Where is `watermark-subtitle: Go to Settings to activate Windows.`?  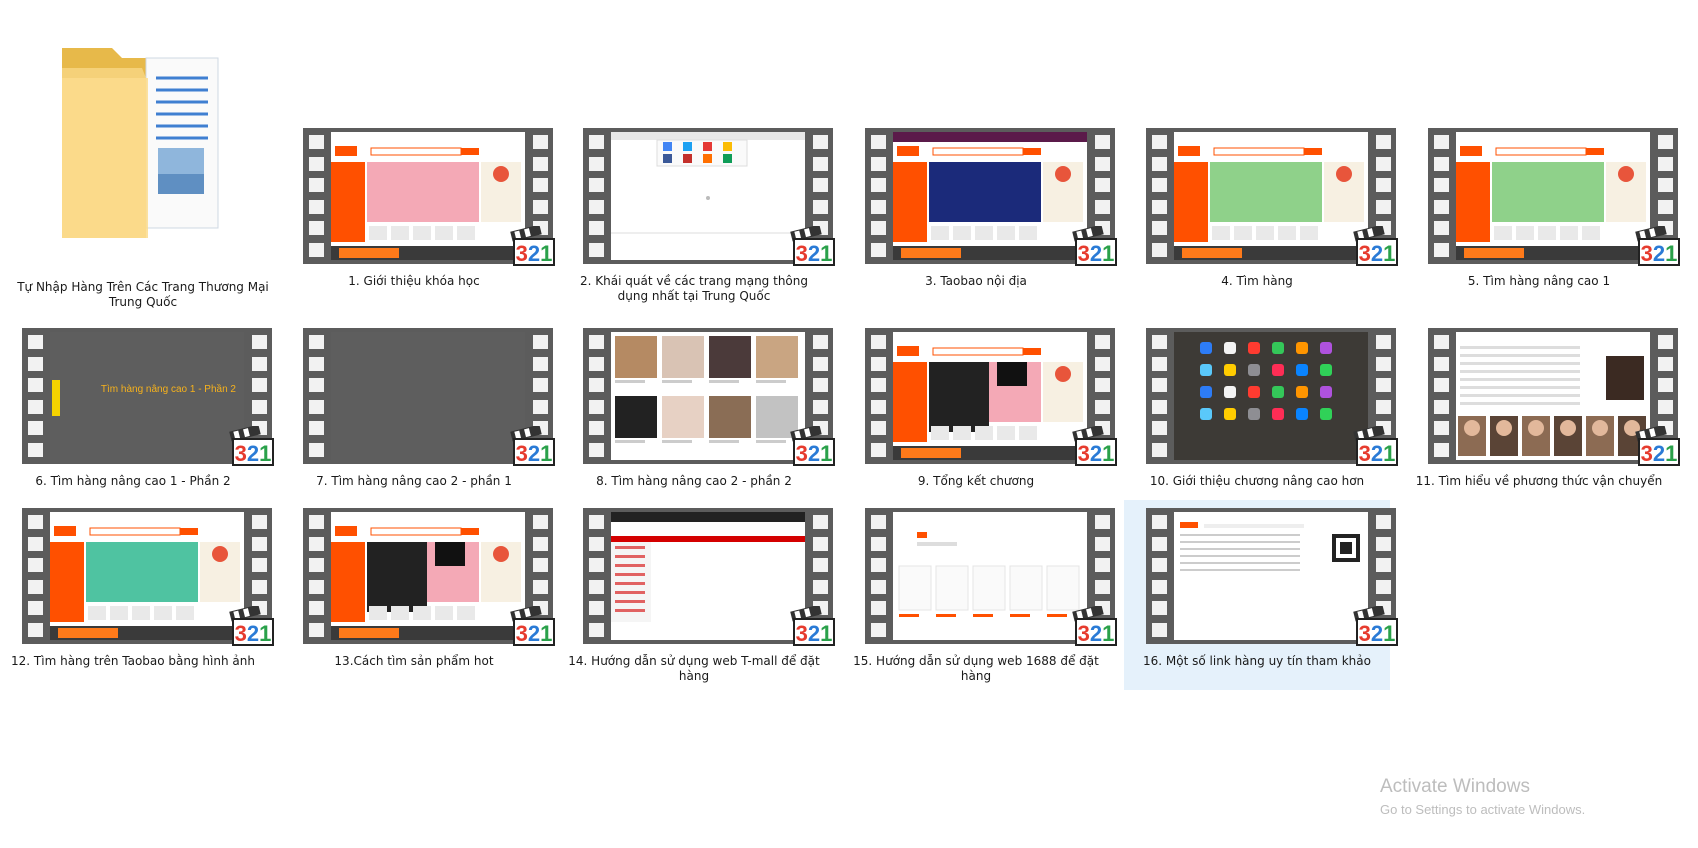
watermark-subtitle: Go to Settings to activate Windows. is located at coordinates (1483, 809).